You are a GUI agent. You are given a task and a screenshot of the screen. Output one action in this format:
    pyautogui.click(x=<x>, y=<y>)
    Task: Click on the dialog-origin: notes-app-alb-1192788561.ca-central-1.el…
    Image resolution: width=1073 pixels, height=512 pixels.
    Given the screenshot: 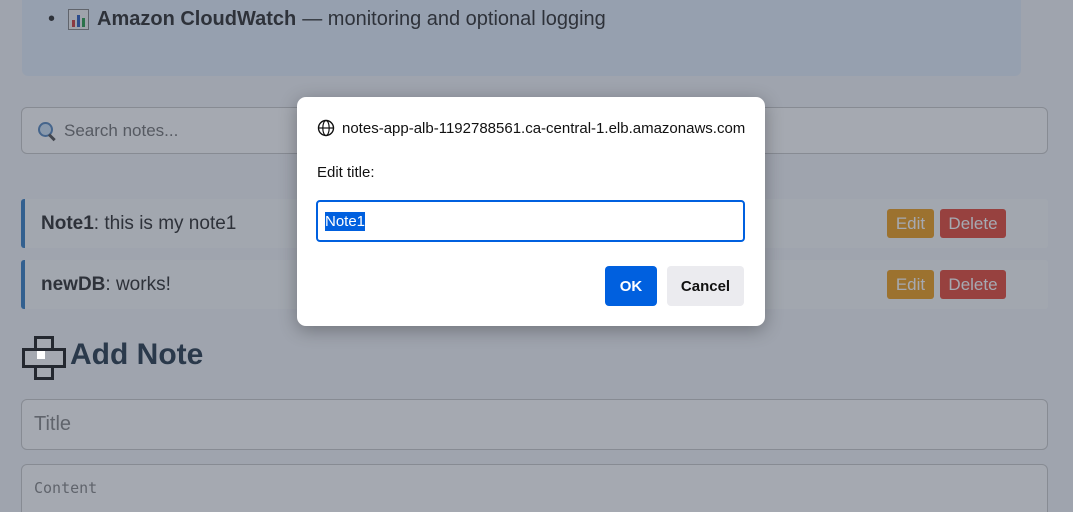 What is the action you would take?
    pyautogui.click(x=531, y=128)
    